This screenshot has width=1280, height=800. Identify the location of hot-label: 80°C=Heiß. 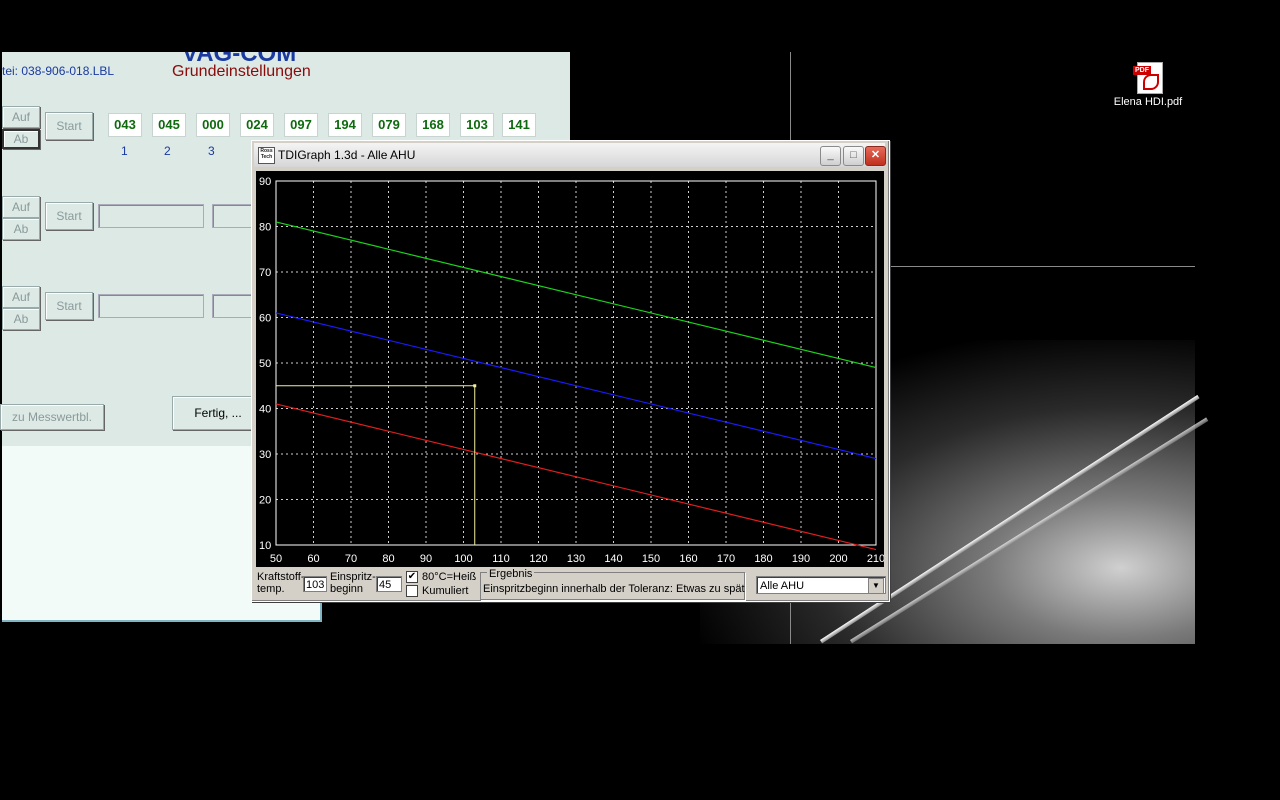
(449, 577).